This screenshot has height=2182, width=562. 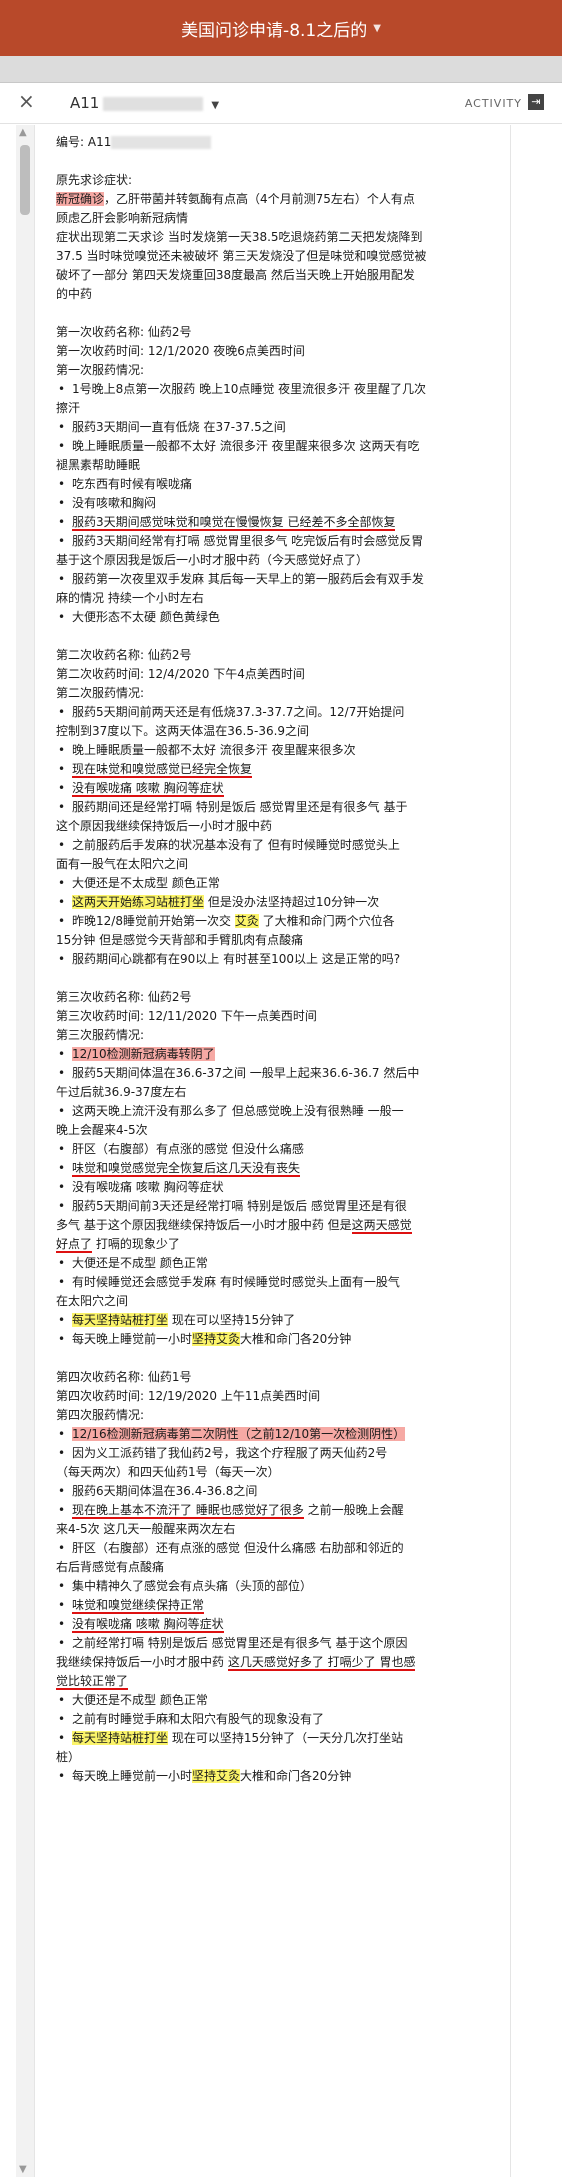 I want to click on scrollbar: ▲ ▼, so click(x=25, y=1151).